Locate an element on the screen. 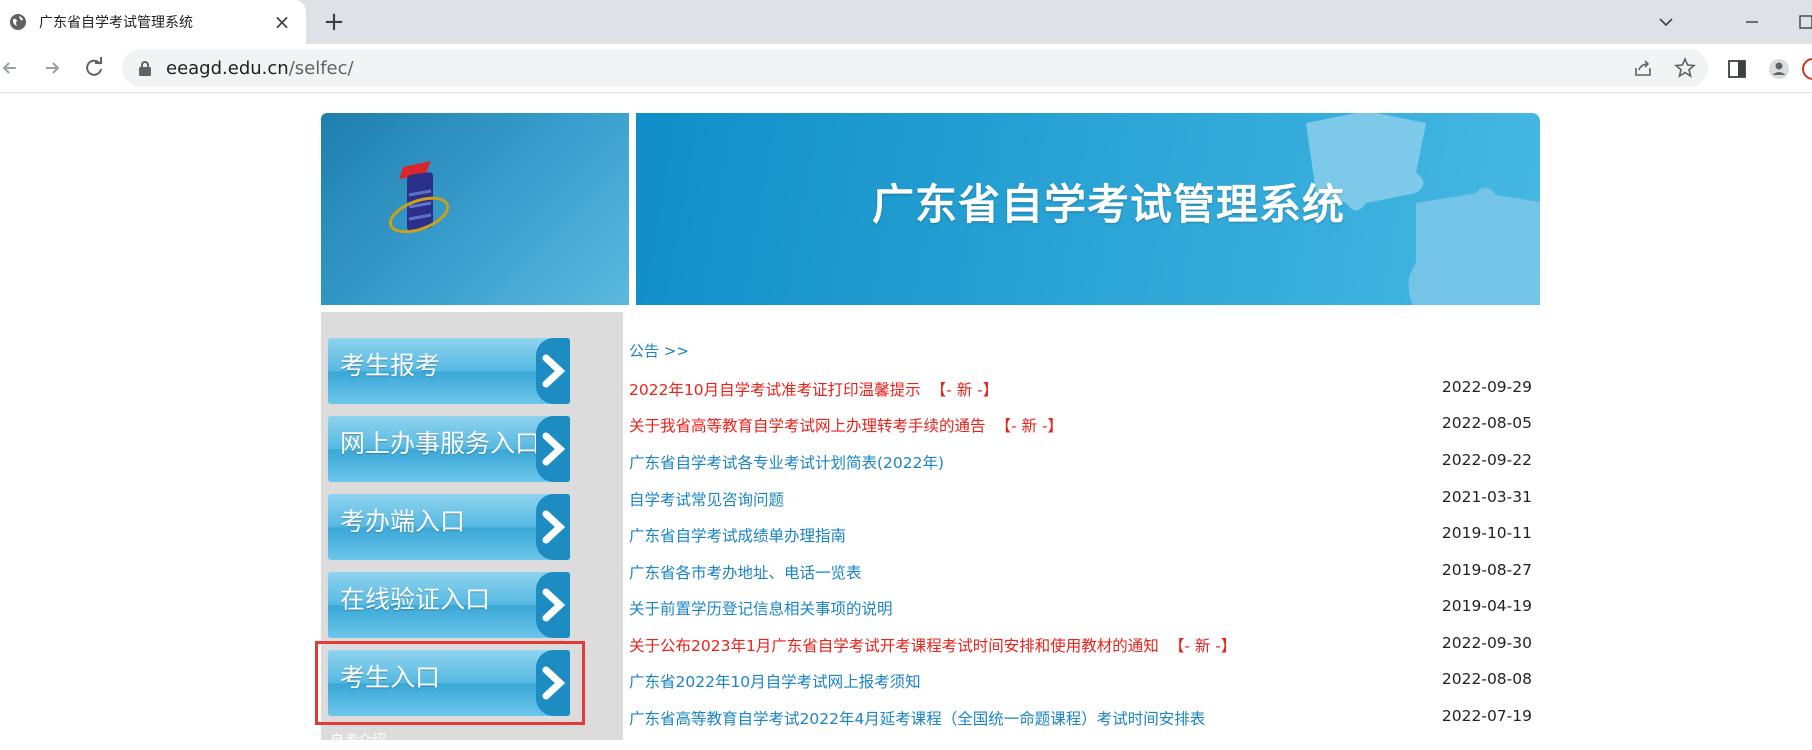 The width and height of the screenshot is (1812, 750). notice-row: 广东省各市考办地址、电话一览表 2019-08-27 is located at coordinates (1084, 572).